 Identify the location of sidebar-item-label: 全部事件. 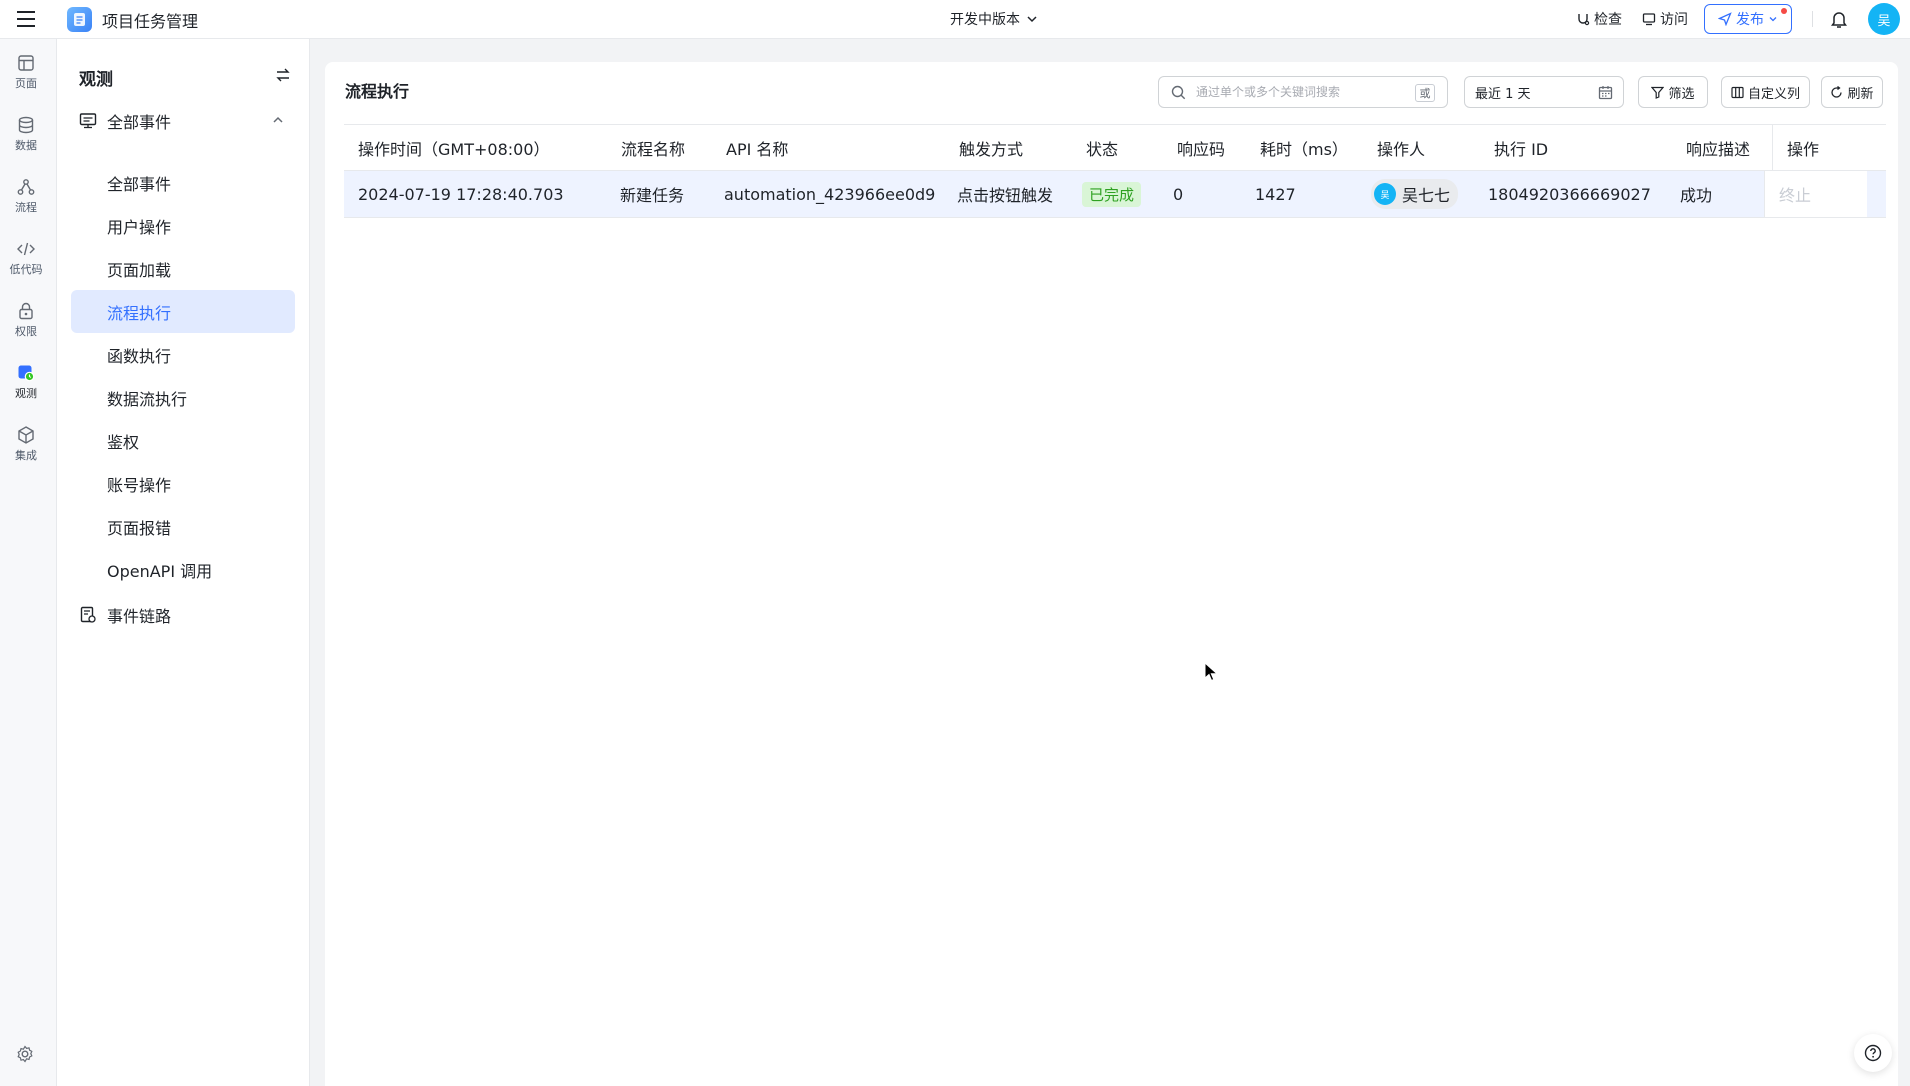
(139, 184).